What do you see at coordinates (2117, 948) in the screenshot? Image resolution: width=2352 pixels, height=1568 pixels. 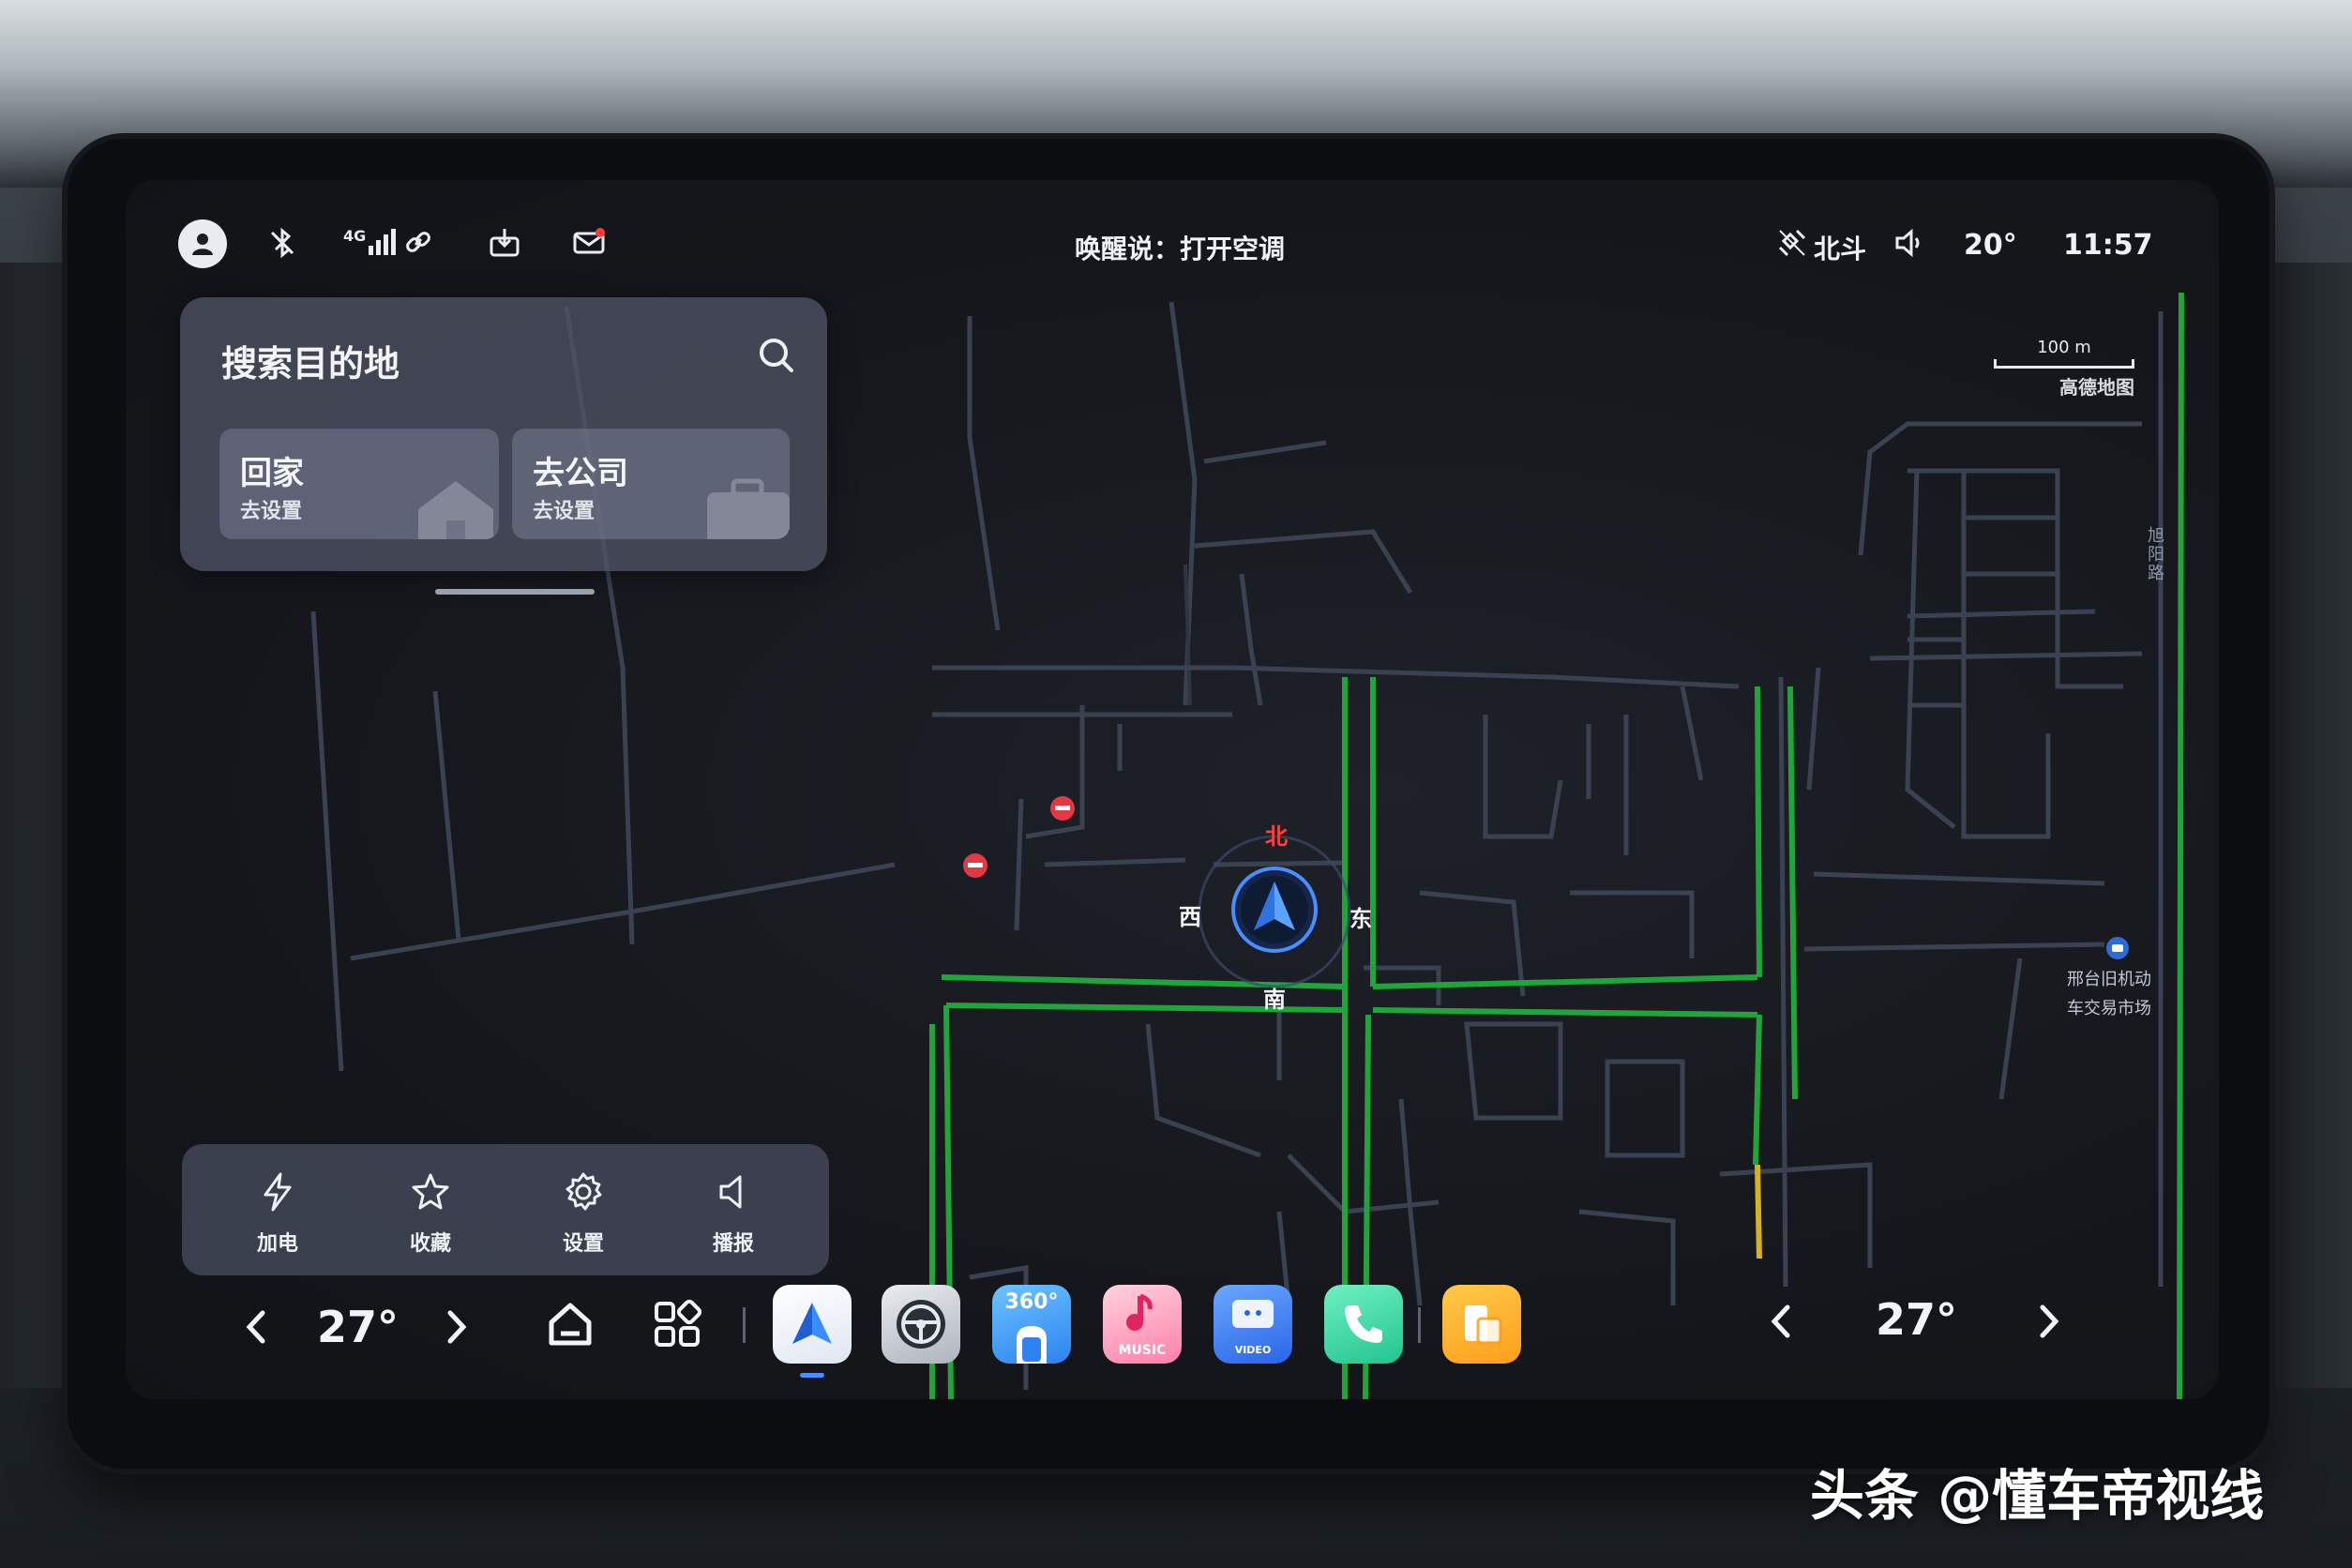 I see `poi-pin-market` at bounding box center [2117, 948].